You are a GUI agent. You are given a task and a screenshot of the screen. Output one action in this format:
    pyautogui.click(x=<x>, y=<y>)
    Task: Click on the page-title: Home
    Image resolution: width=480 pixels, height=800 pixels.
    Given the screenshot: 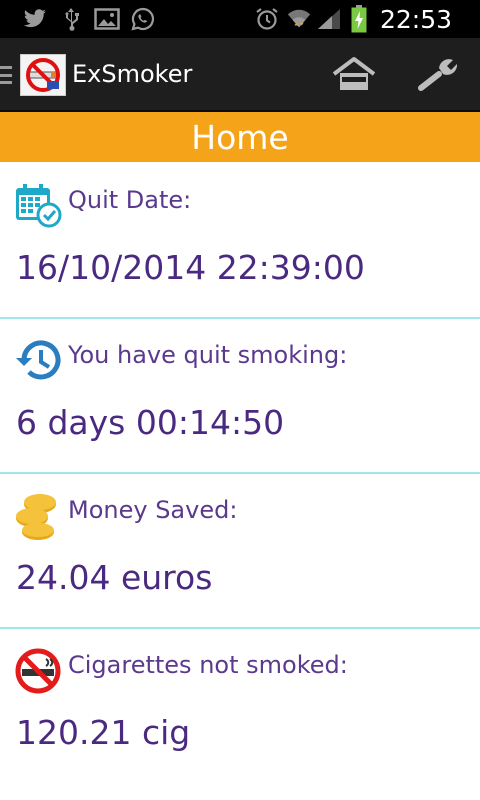 What is the action you would take?
    pyautogui.click(x=240, y=137)
    